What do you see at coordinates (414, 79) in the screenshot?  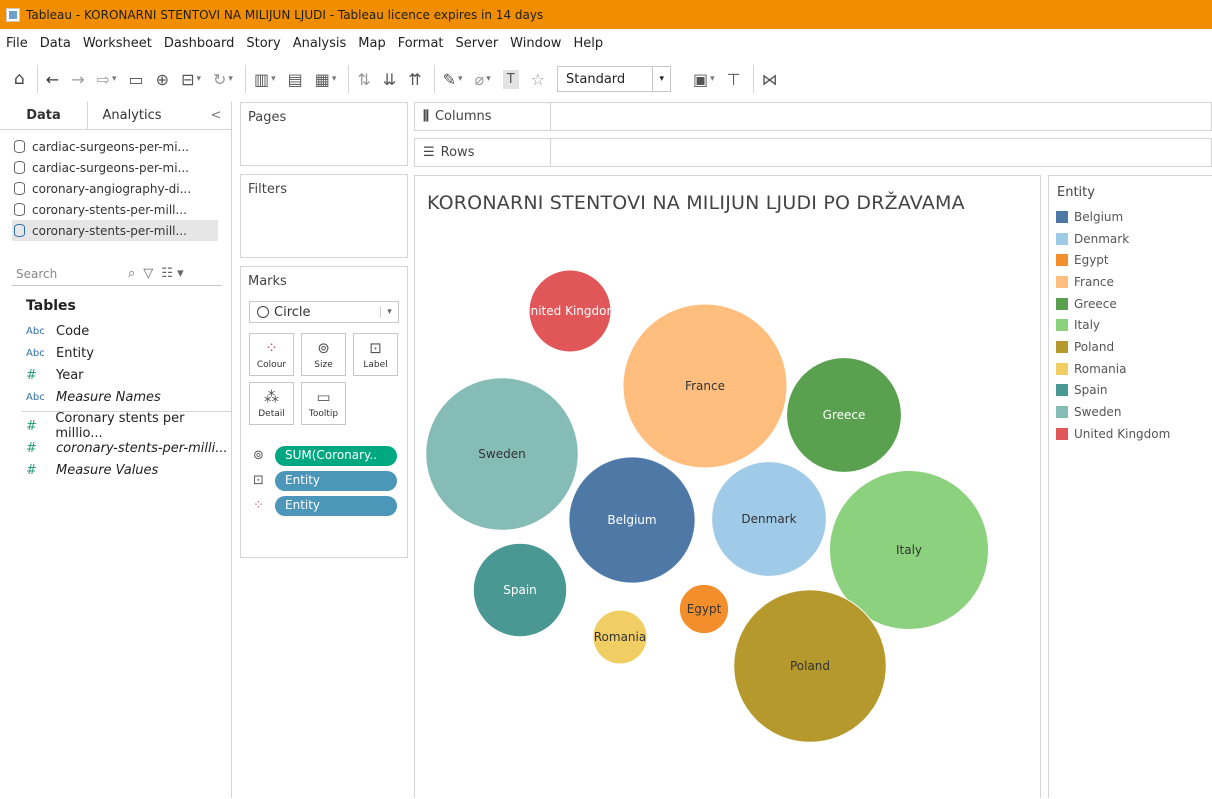 I see `sort-descending-icon: ⇈` at bounding box center [414, 79].